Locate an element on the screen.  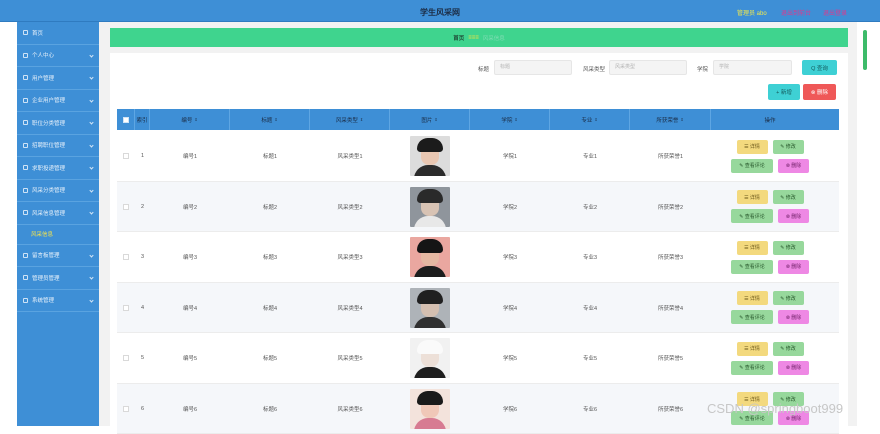
header-title: 标题⇕ is located at coordinates (270, 119).